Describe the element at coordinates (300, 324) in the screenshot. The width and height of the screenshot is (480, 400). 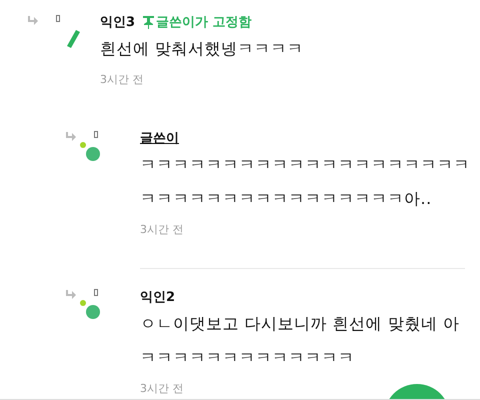
I see `comment-text: ㅇㄴ이댓보고 다시보니까 흰선에 맞췄네 아` at that location.